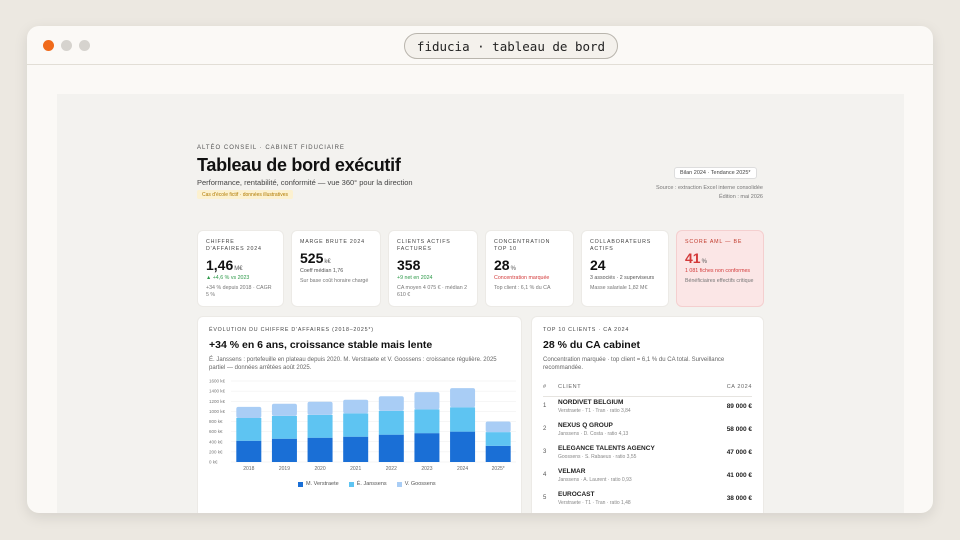  What do you see at coordinates (420, 484) in the screenshot?
I see `legend-label: V. Goossens` at bounding box center [420, 484].